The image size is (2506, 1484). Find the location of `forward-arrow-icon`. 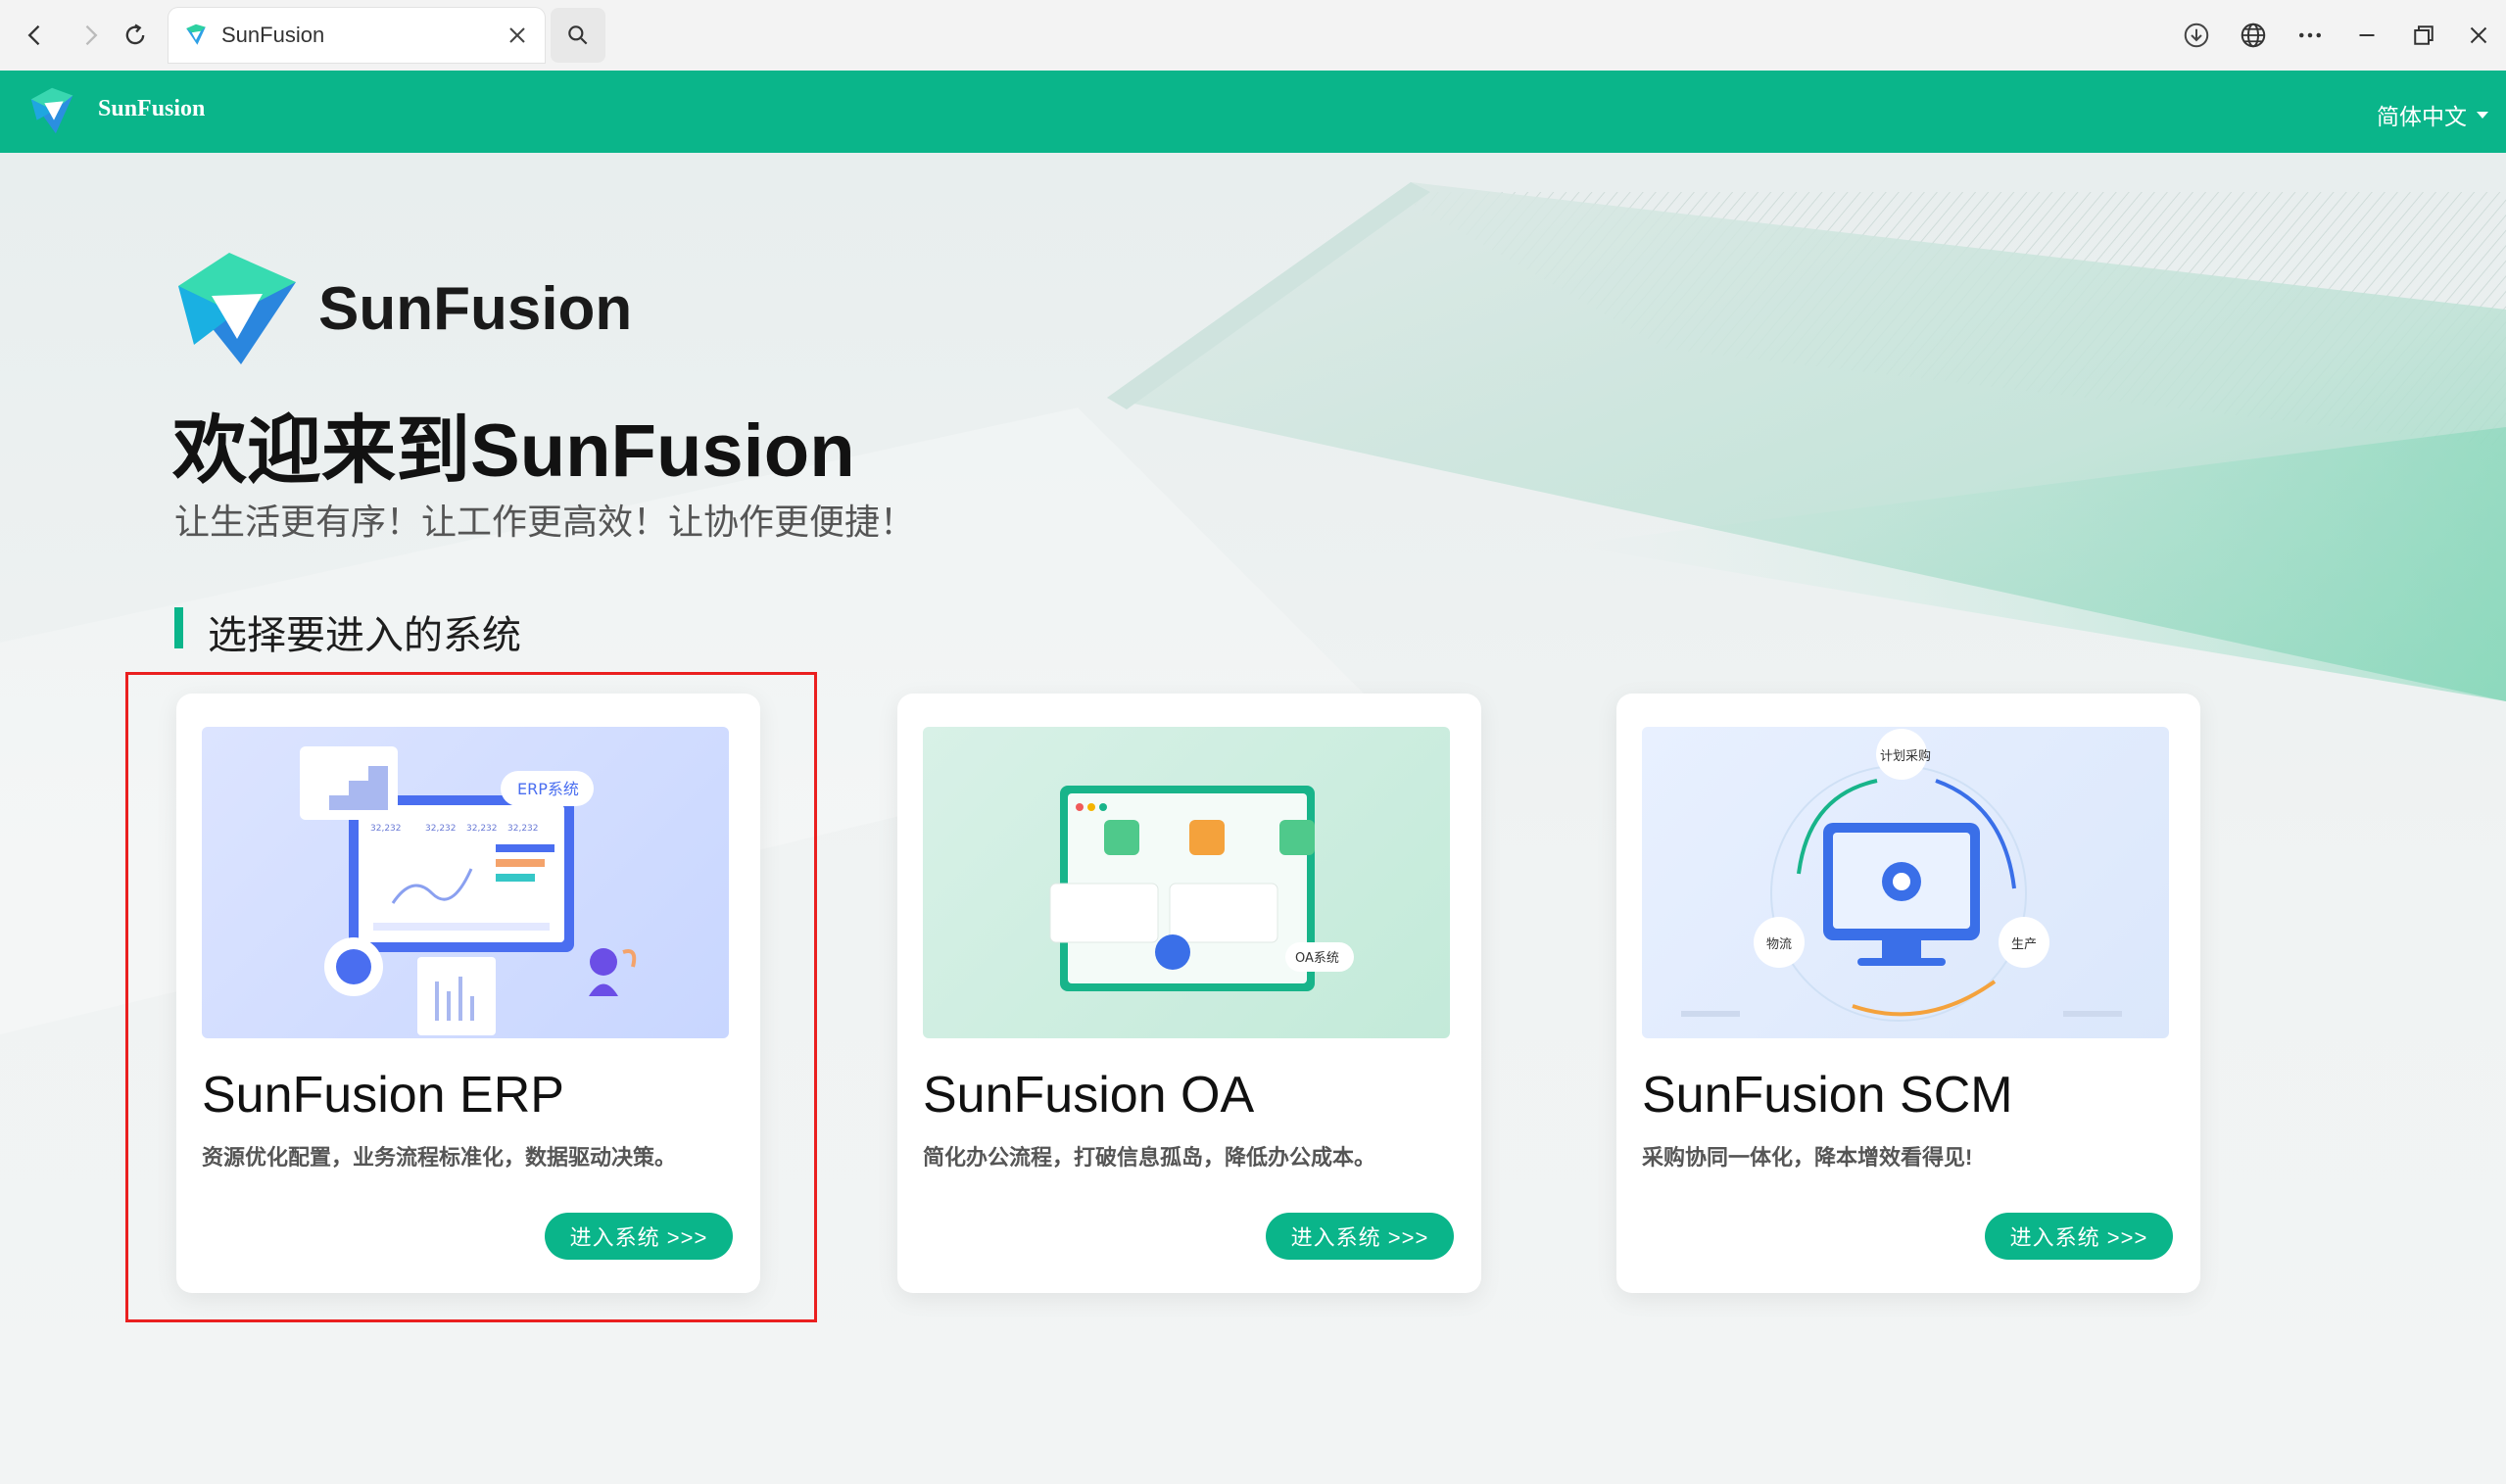

forward-arrow-icon is located at coordinates (91, 35).